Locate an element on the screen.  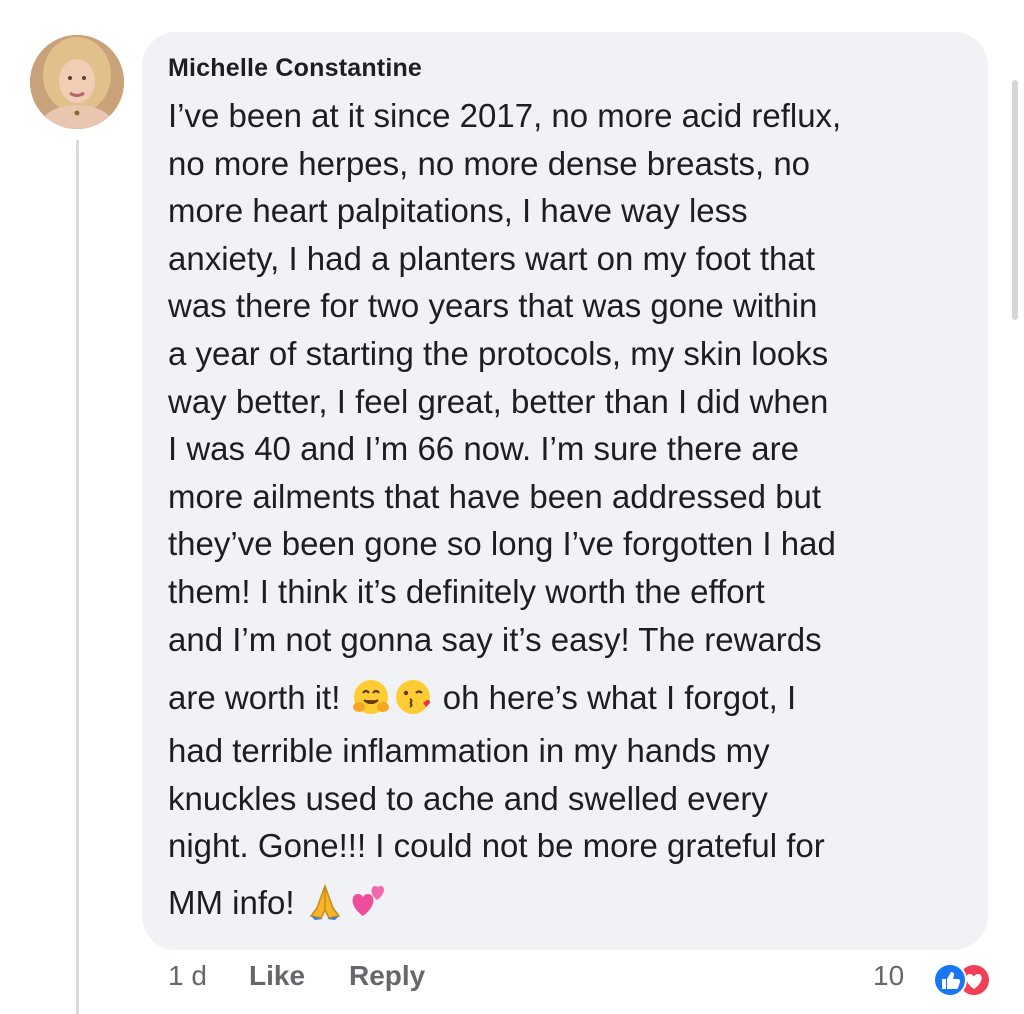
reaction-icons is located at coordinates (958, 980).